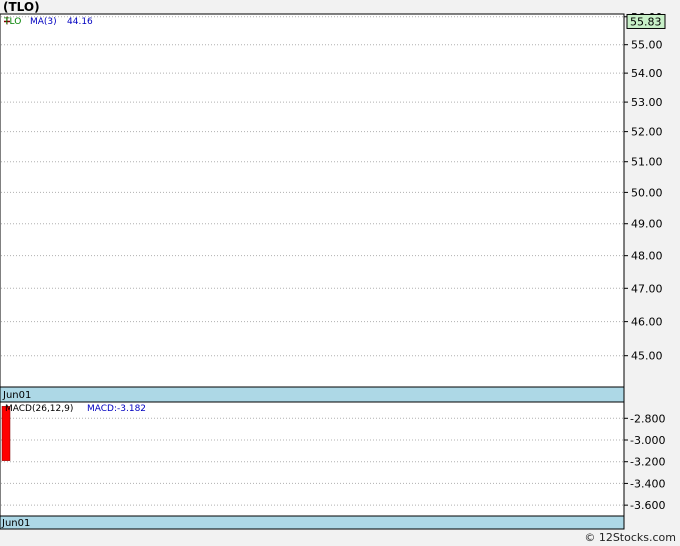 The height and width of the screenshot is (546, 680). Describe the element at coordinates (646, 21) in the screenshot. I see `last-price-label: 55.83` at that location.